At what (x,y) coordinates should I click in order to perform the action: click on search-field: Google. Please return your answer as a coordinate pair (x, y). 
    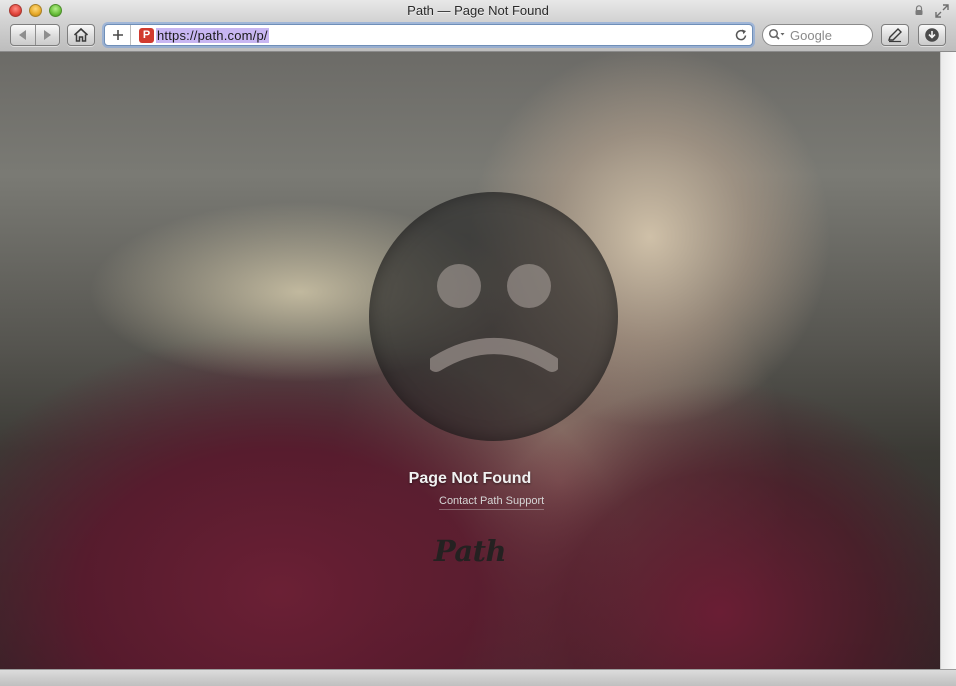
    Looking at the image, I should click on (817, 35).